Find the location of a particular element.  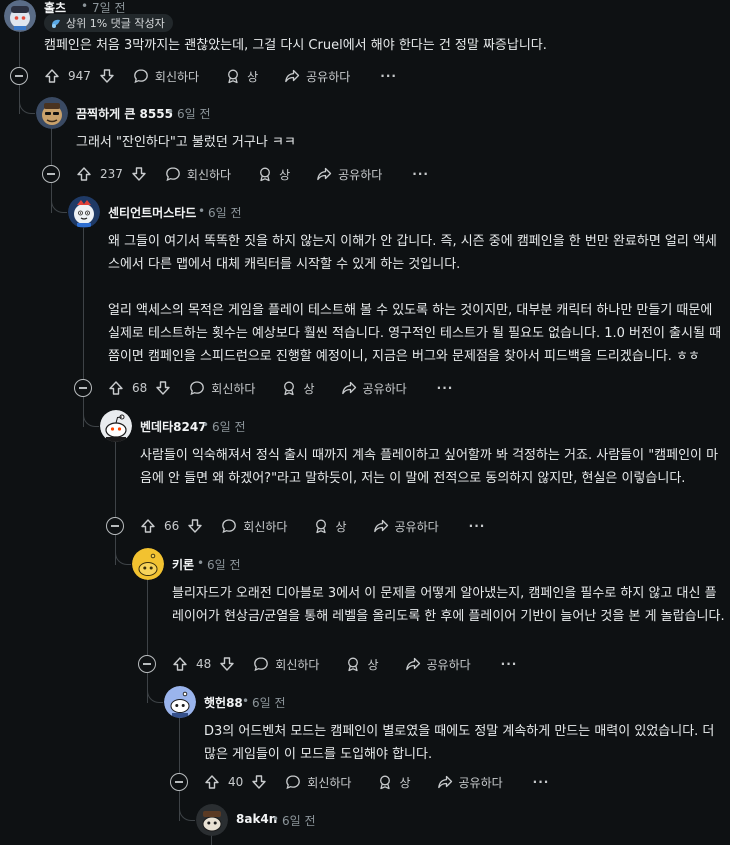

comment-actions: 40 회신하다 상 공유하다 ··· is located at coordinates (376, 782).